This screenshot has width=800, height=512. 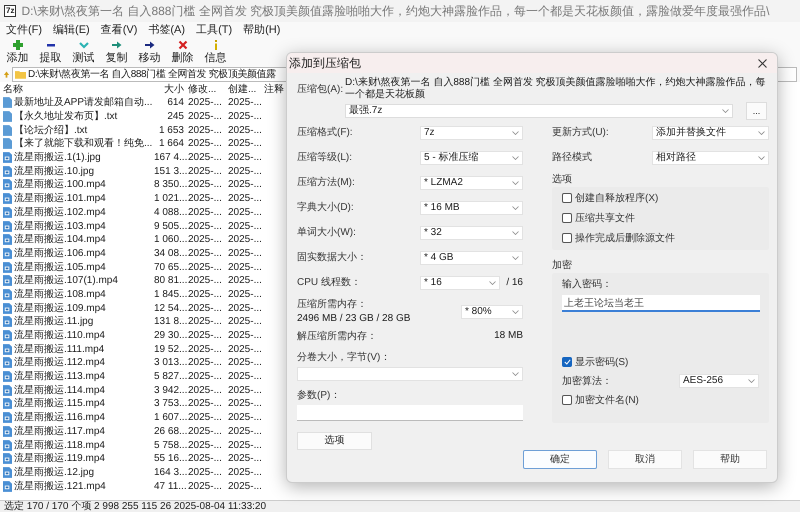 I want to click on file-name: 流星雨搬运.102.mp4, so click(x=60, y=212).